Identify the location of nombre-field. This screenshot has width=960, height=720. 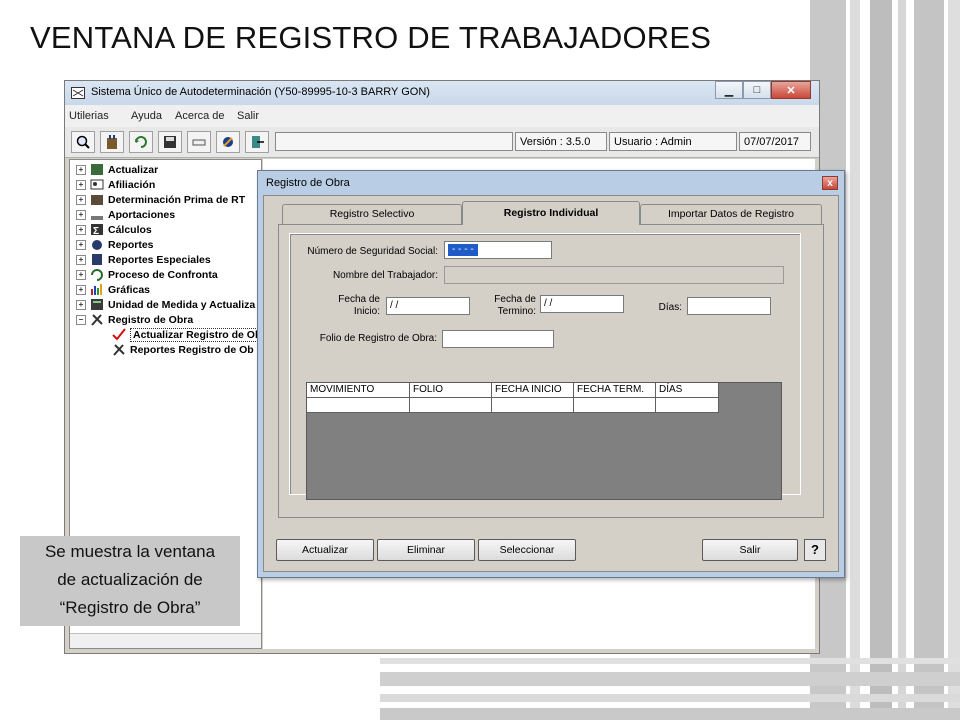
(614, 275).